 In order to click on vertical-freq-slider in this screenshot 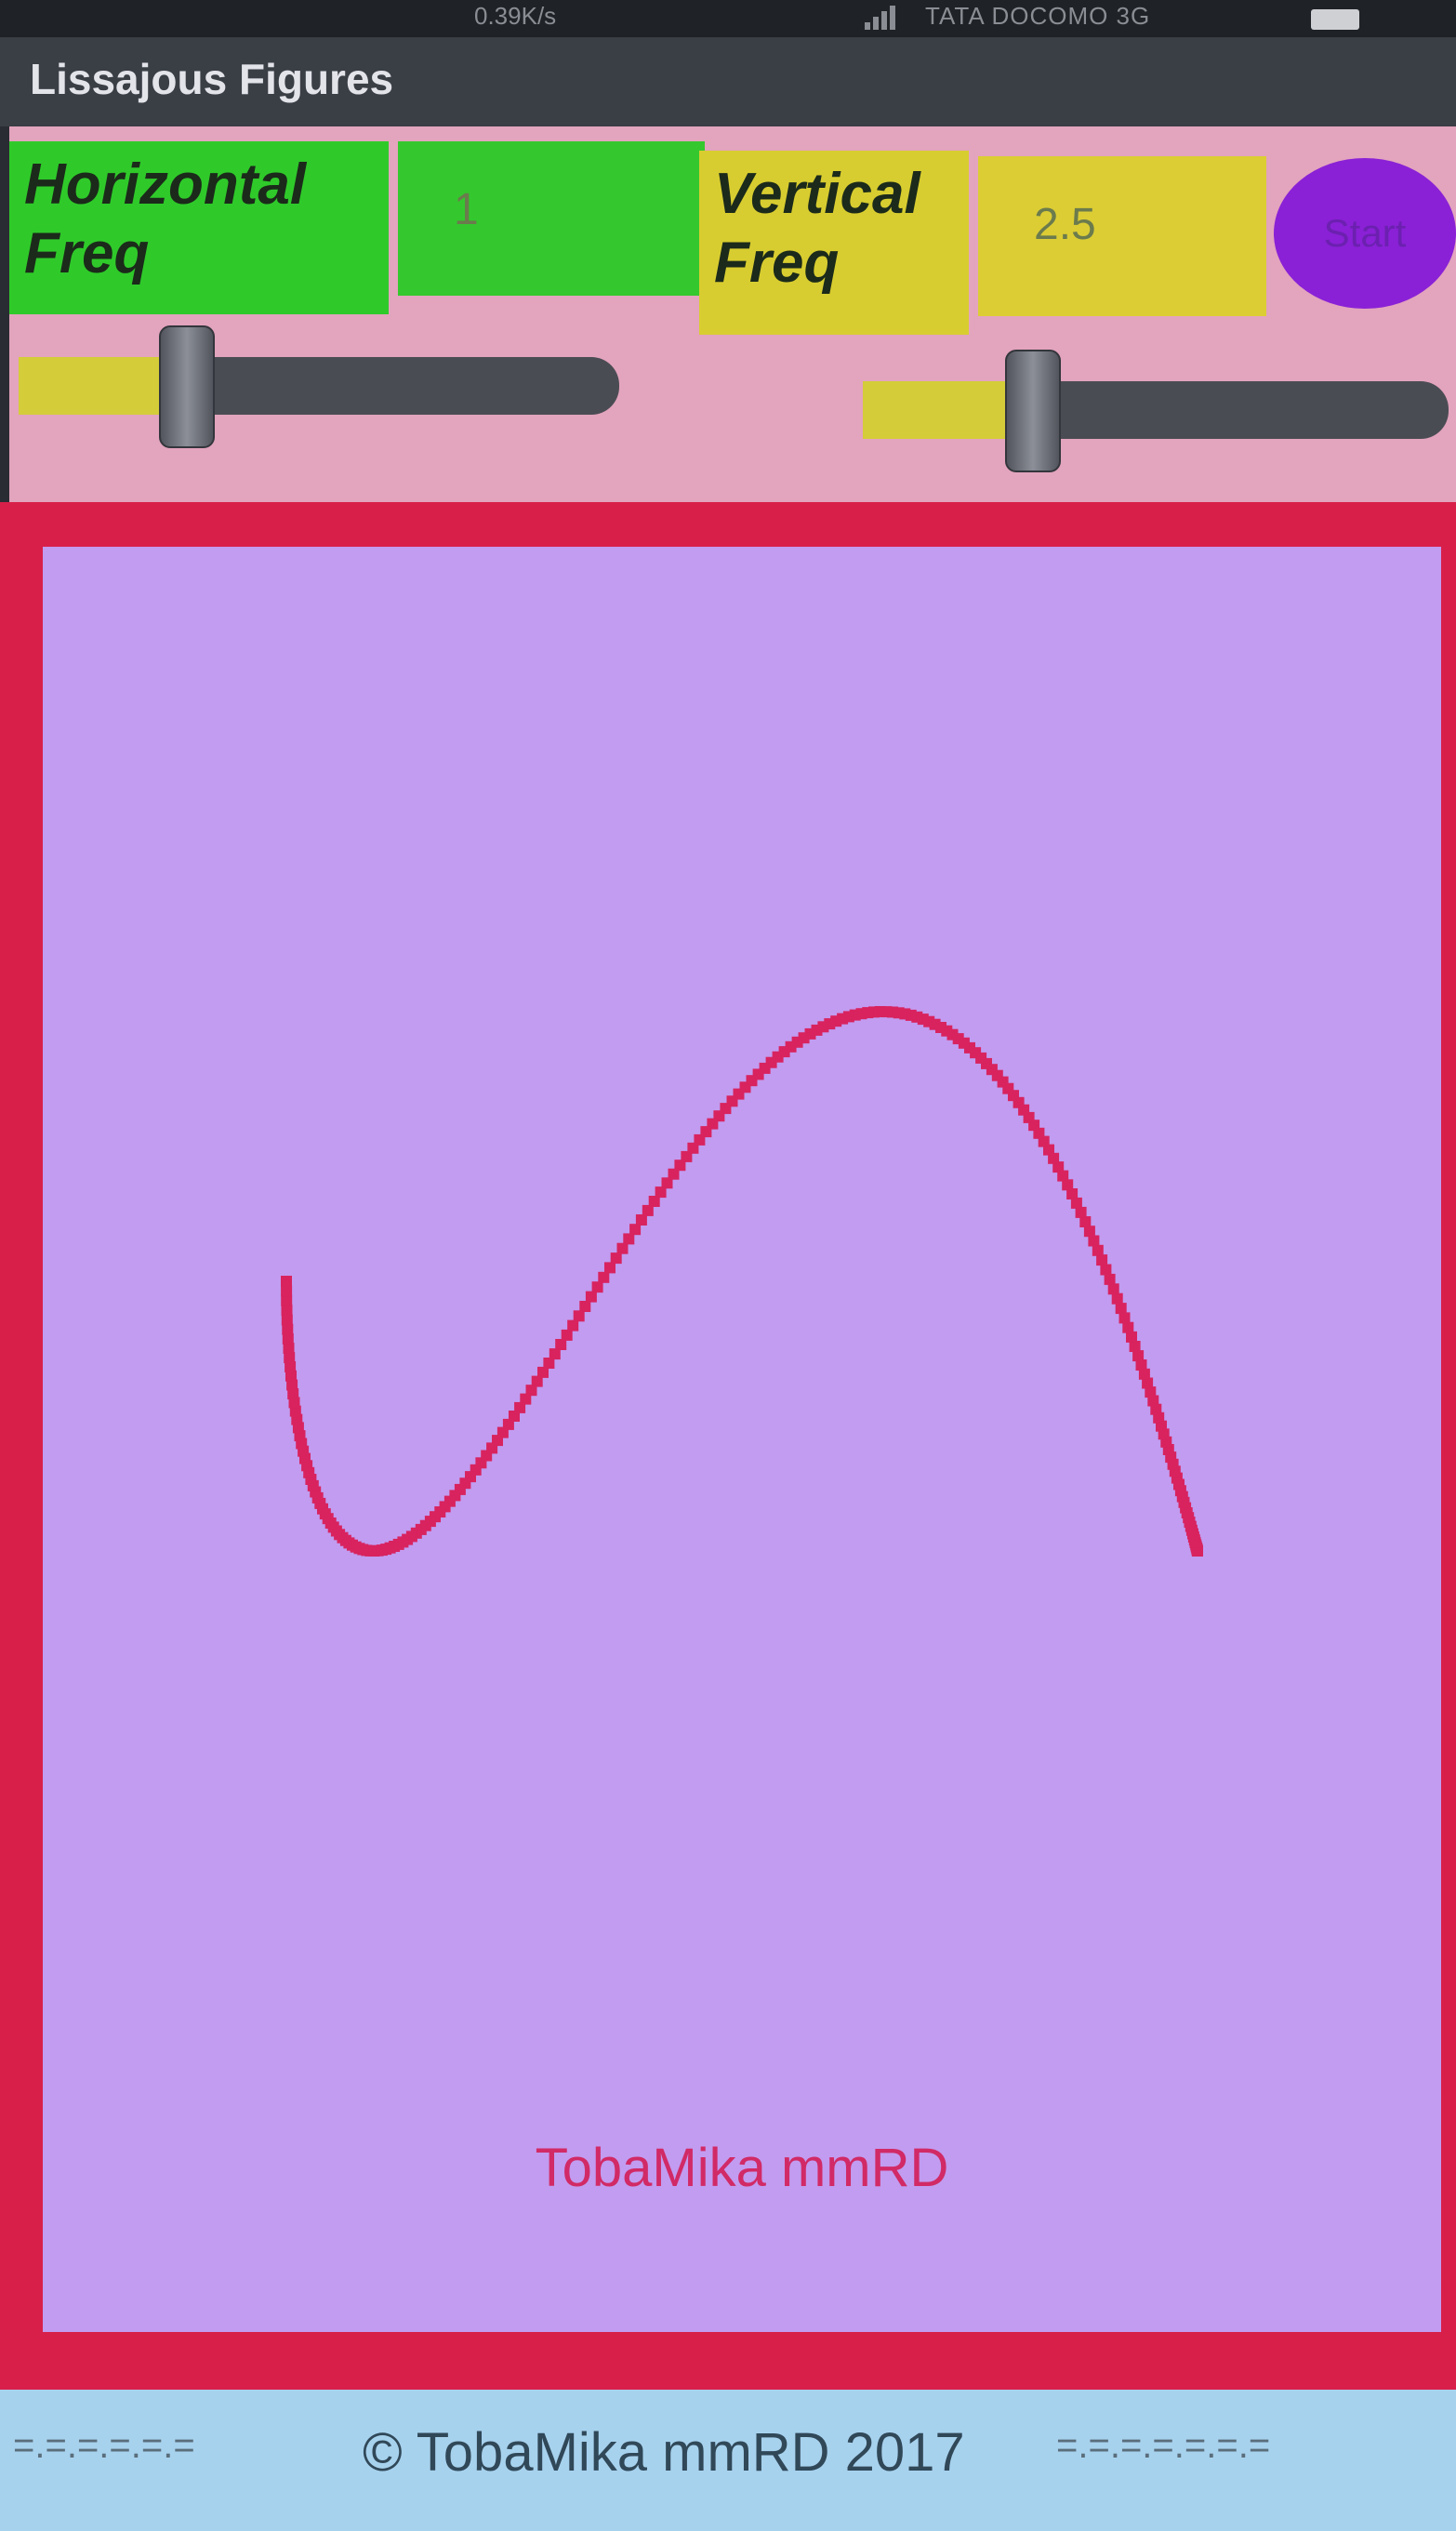, I will do `click(1156, 411)`.